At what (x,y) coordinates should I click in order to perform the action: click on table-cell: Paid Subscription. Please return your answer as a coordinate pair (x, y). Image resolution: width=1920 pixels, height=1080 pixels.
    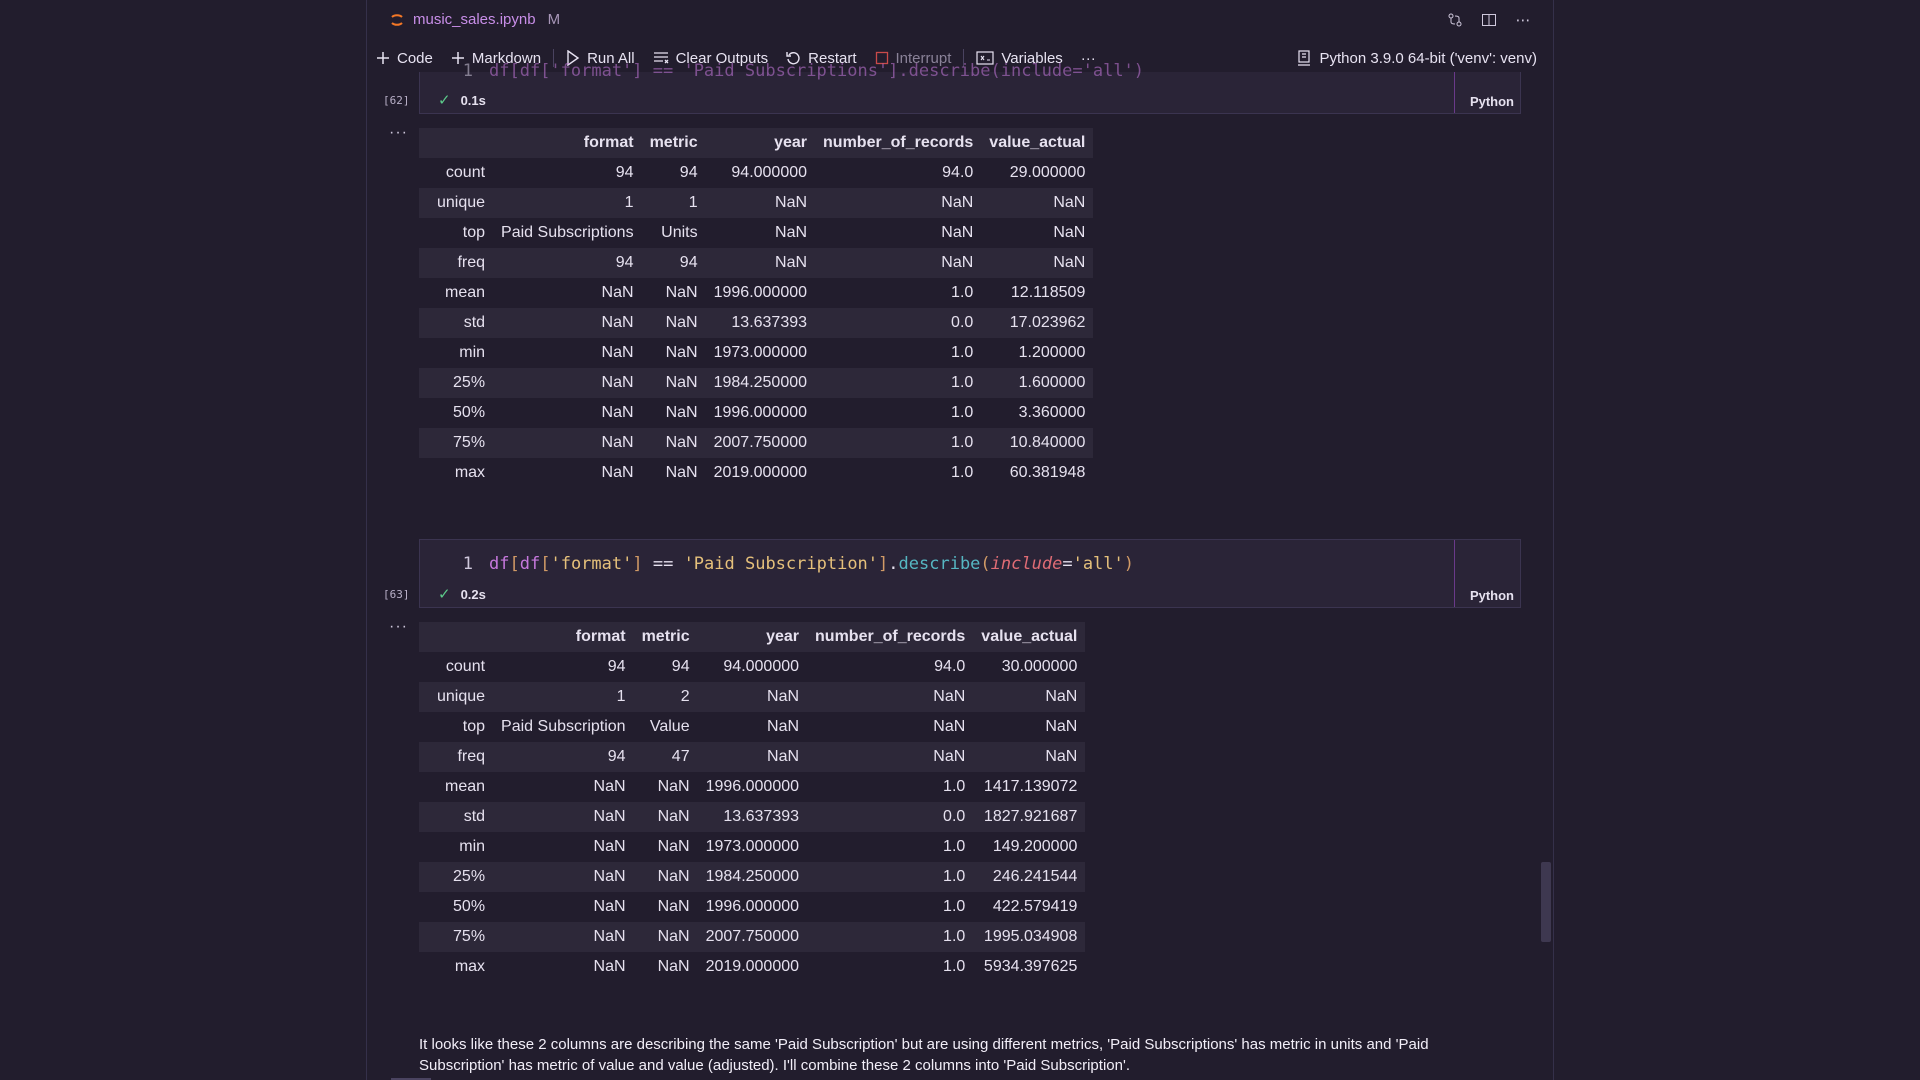
    Looking at the image, I should click on (563, 726).